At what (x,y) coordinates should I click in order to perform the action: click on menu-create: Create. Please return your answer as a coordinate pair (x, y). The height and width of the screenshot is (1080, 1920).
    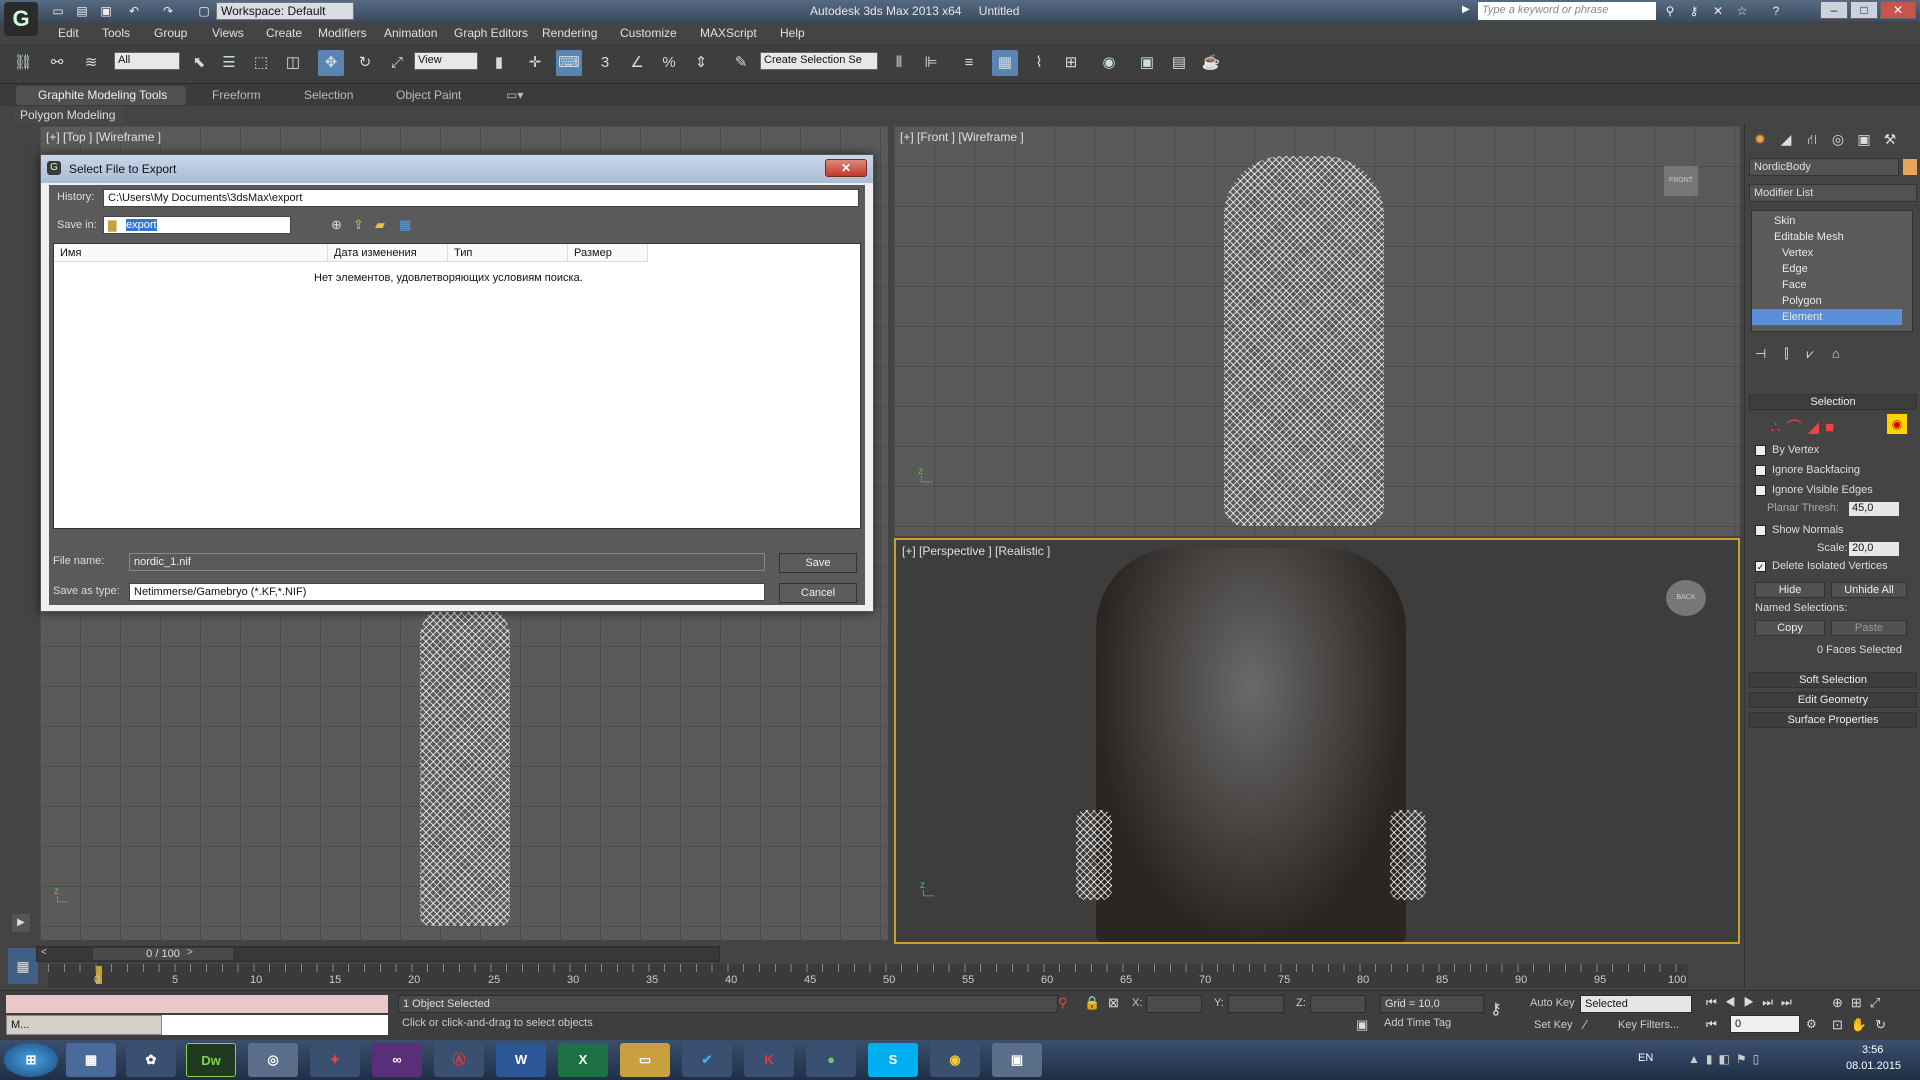
    Looking at the image, I should click on (284, 33).